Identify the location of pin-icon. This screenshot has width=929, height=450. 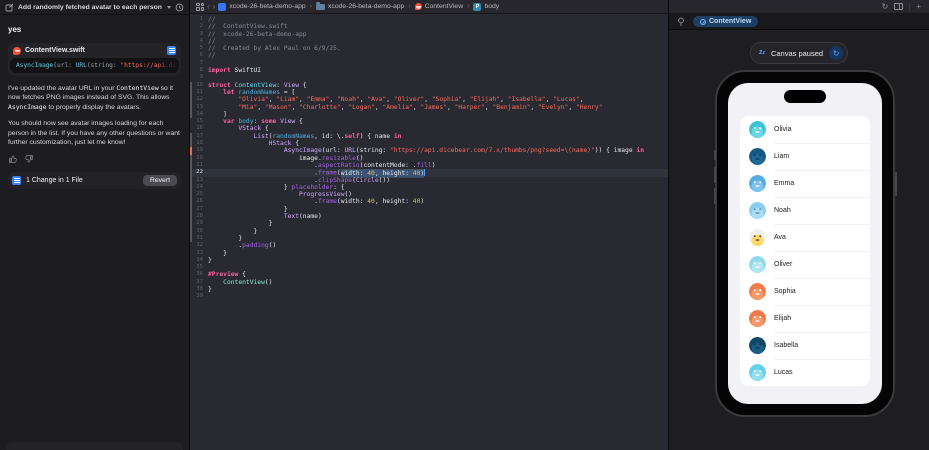
(681, 22).